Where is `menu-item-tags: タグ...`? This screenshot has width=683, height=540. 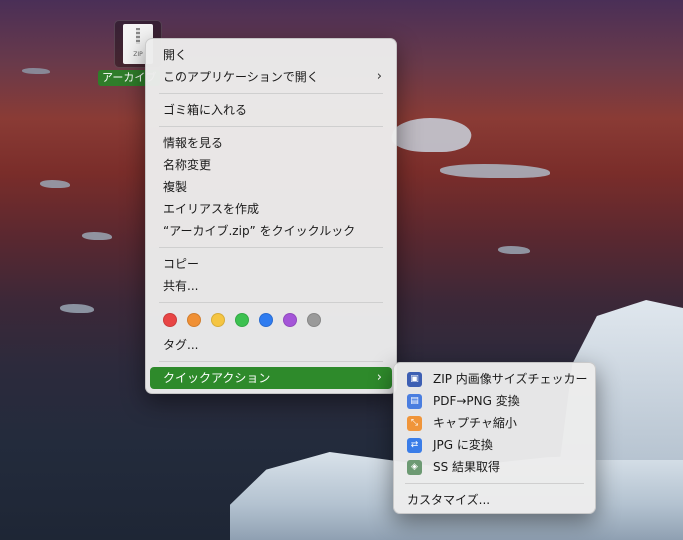 menu-item-tags: タグ... is located at coordinates (271, 345).